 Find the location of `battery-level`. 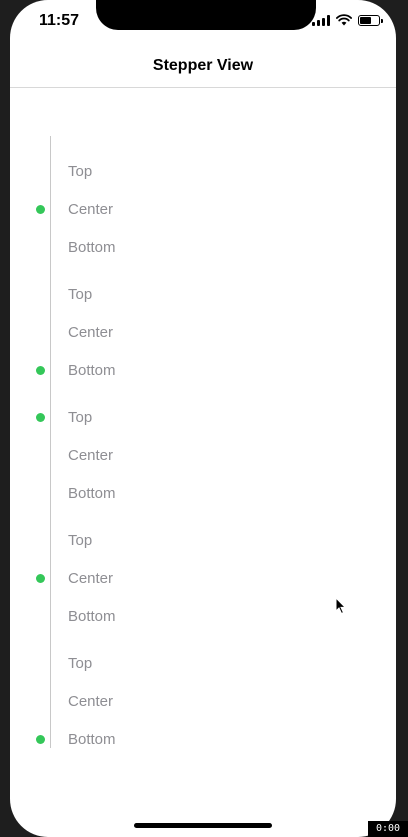

battery-level is located at coordinates (365, 20).